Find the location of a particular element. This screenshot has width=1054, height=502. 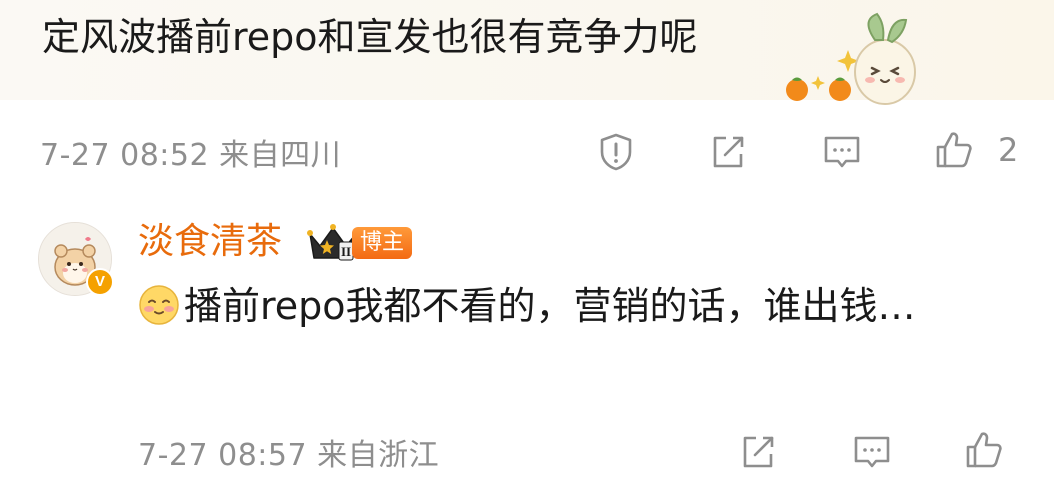

comment-meta-row: 7-27 08:52 来自四川 is located at coordinates (190, 152).